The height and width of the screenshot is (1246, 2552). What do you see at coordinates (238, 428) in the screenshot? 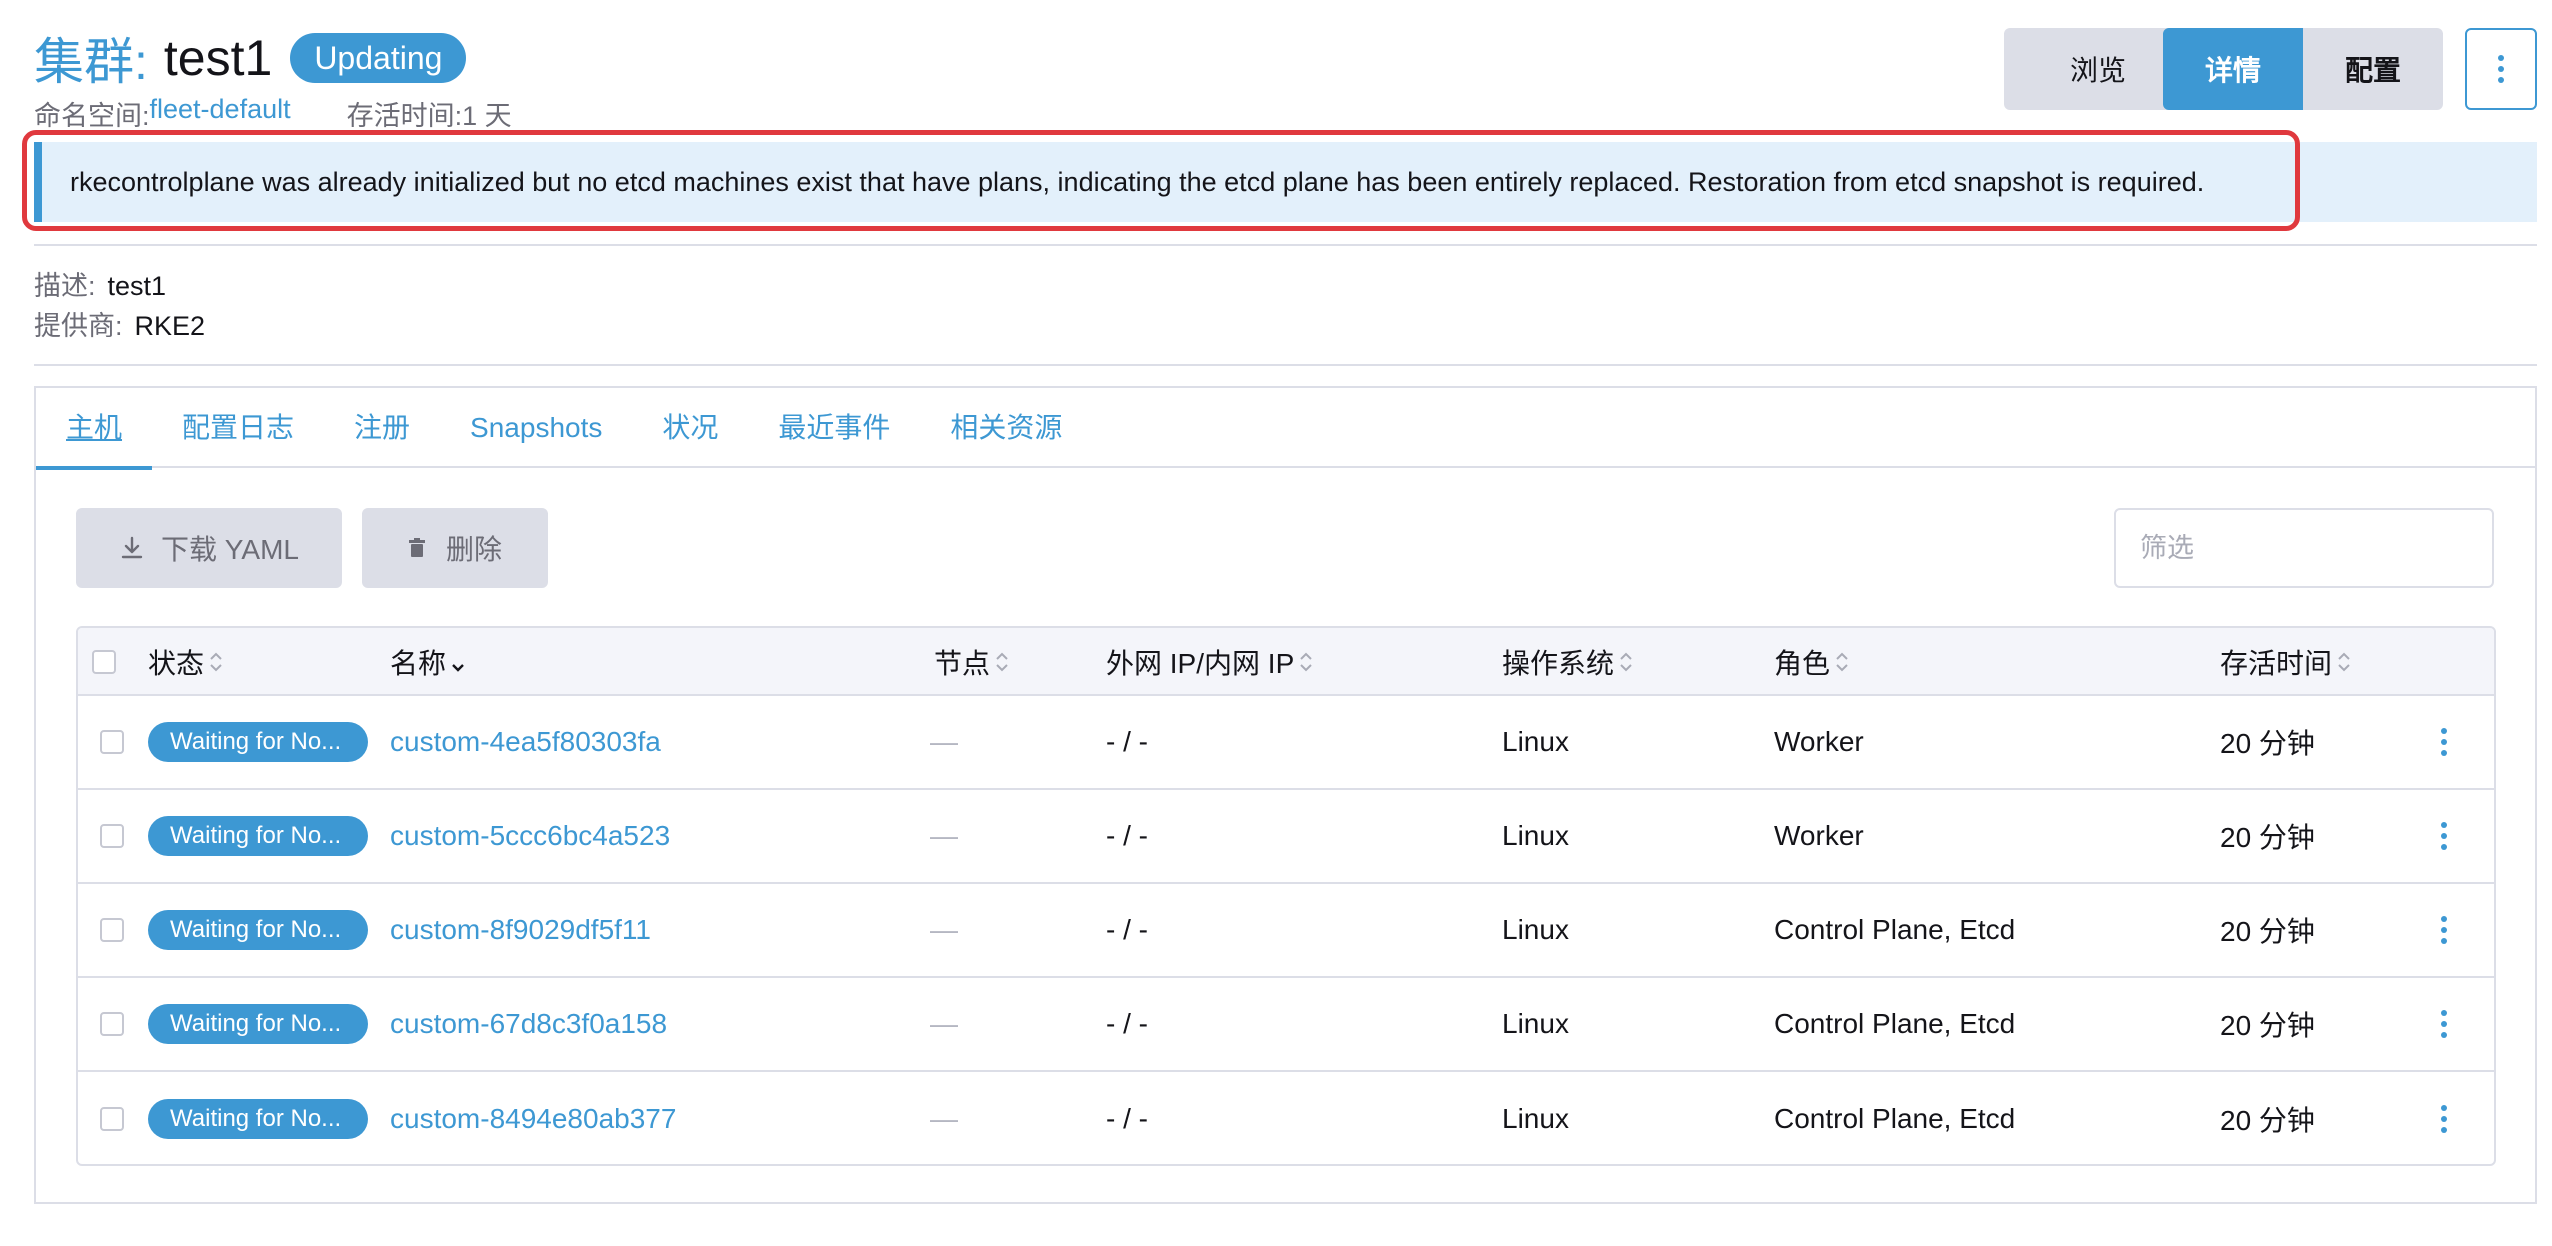
I see `tab-provisioning-log: 配置日志` at bounding box center [238, 428].